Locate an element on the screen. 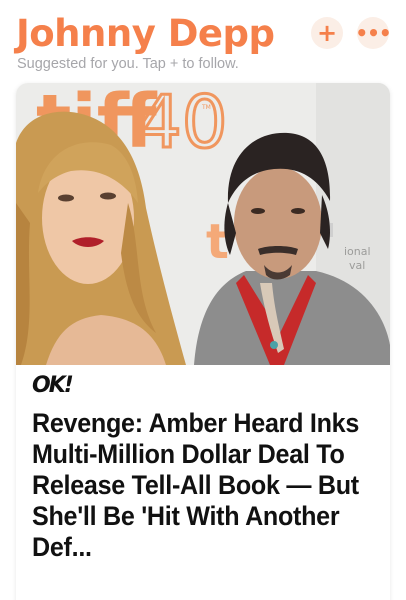 This screenshot has height=600, width=406. more-options-button: ••• is located at coordinates (373, 33).